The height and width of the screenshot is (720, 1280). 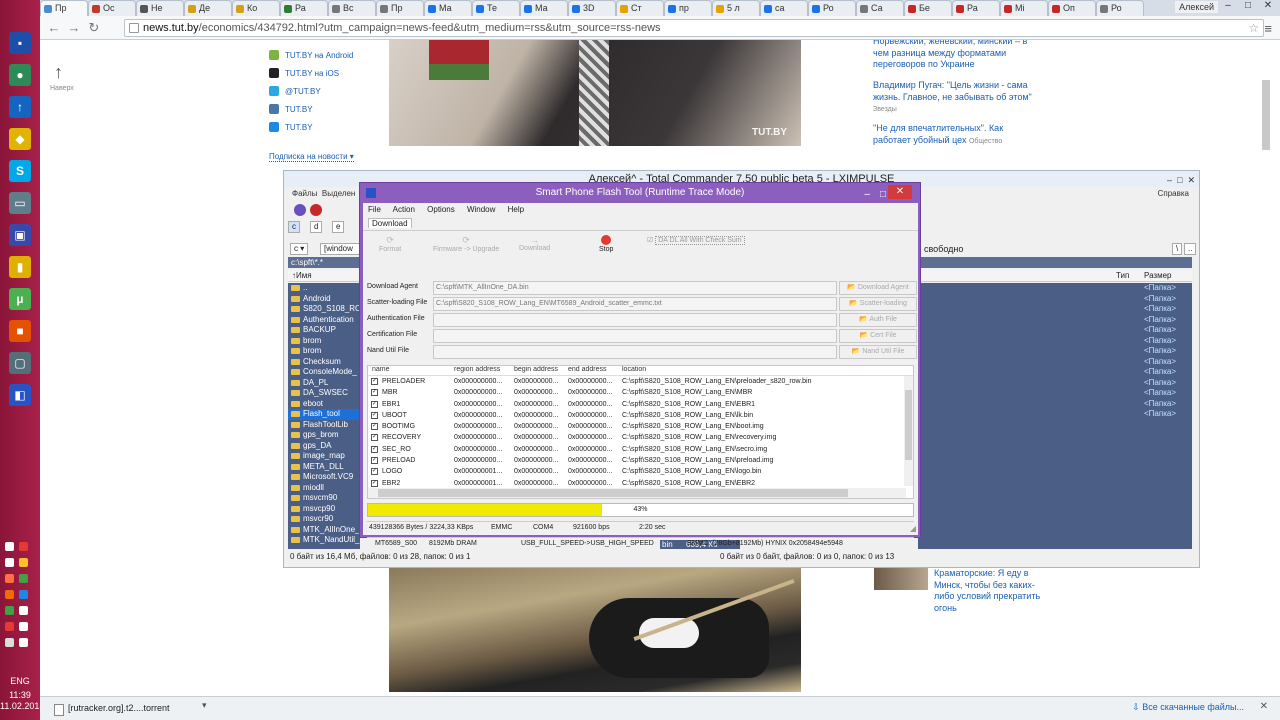 I want to click on col-region: region address, so click(x=477, y=369).